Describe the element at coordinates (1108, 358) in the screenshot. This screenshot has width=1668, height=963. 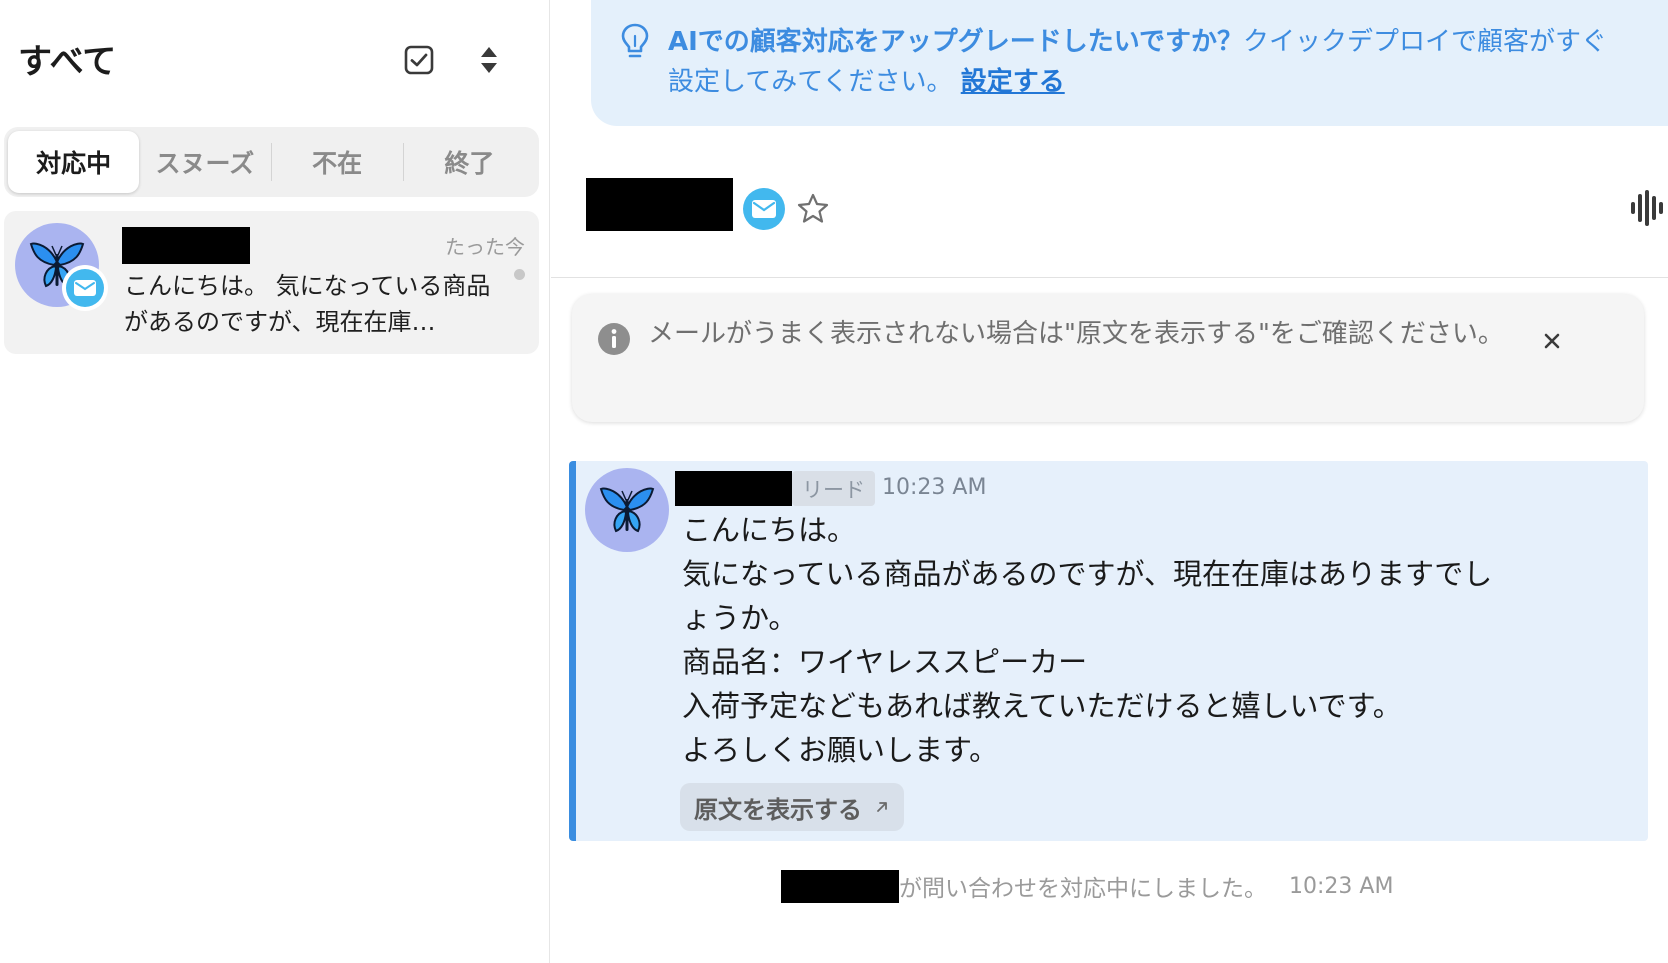
I see `display-notice: メールがうまく表示されない場合は"原文を表示する"をご確認ください。` at that location.